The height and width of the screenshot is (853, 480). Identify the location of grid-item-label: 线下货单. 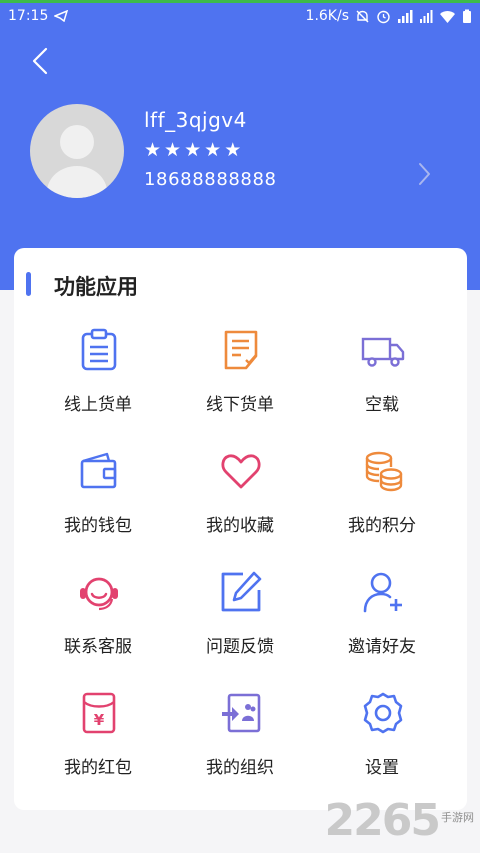
(240, 405).